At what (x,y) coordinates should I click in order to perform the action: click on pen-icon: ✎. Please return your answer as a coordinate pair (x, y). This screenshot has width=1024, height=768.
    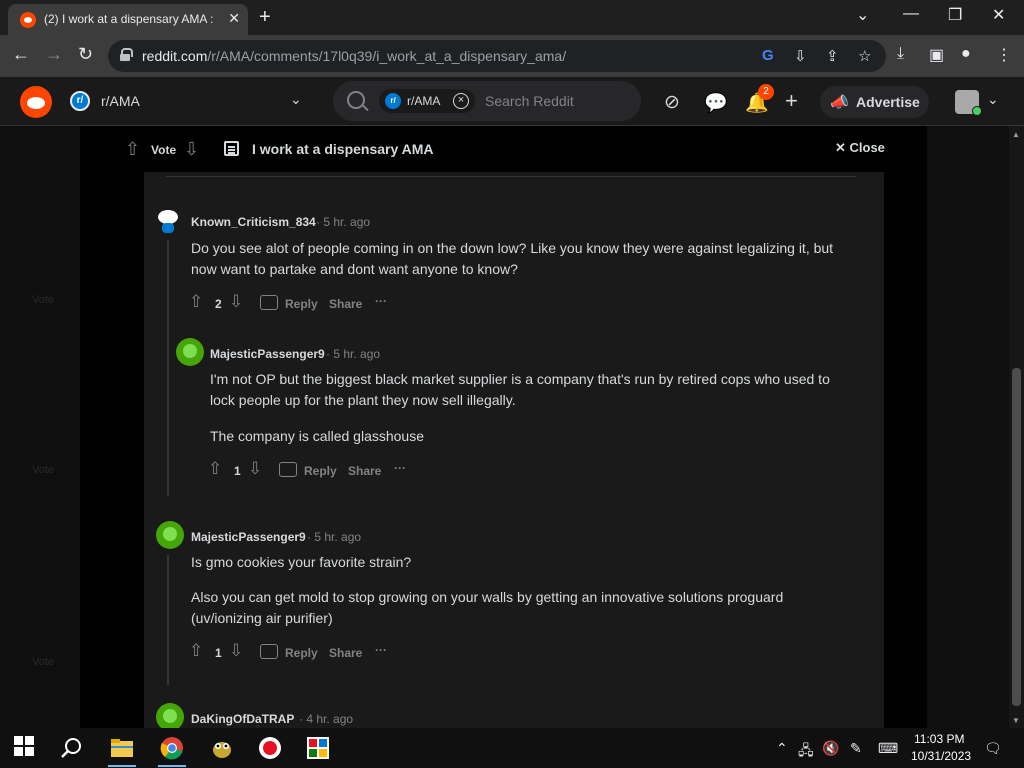
    Looking at the image, I should click on (856, 748).